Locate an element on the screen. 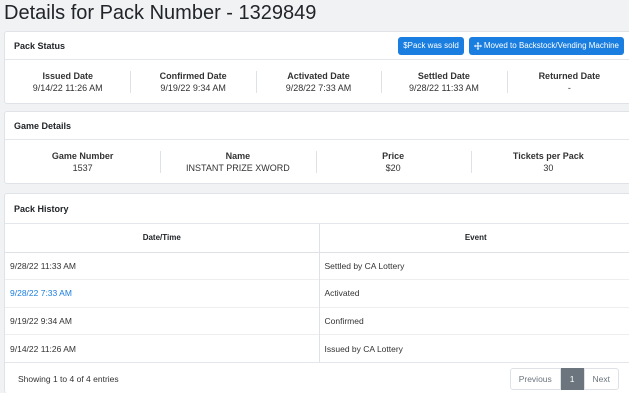  arrows-move-icon is located at coordinates (477, 45).